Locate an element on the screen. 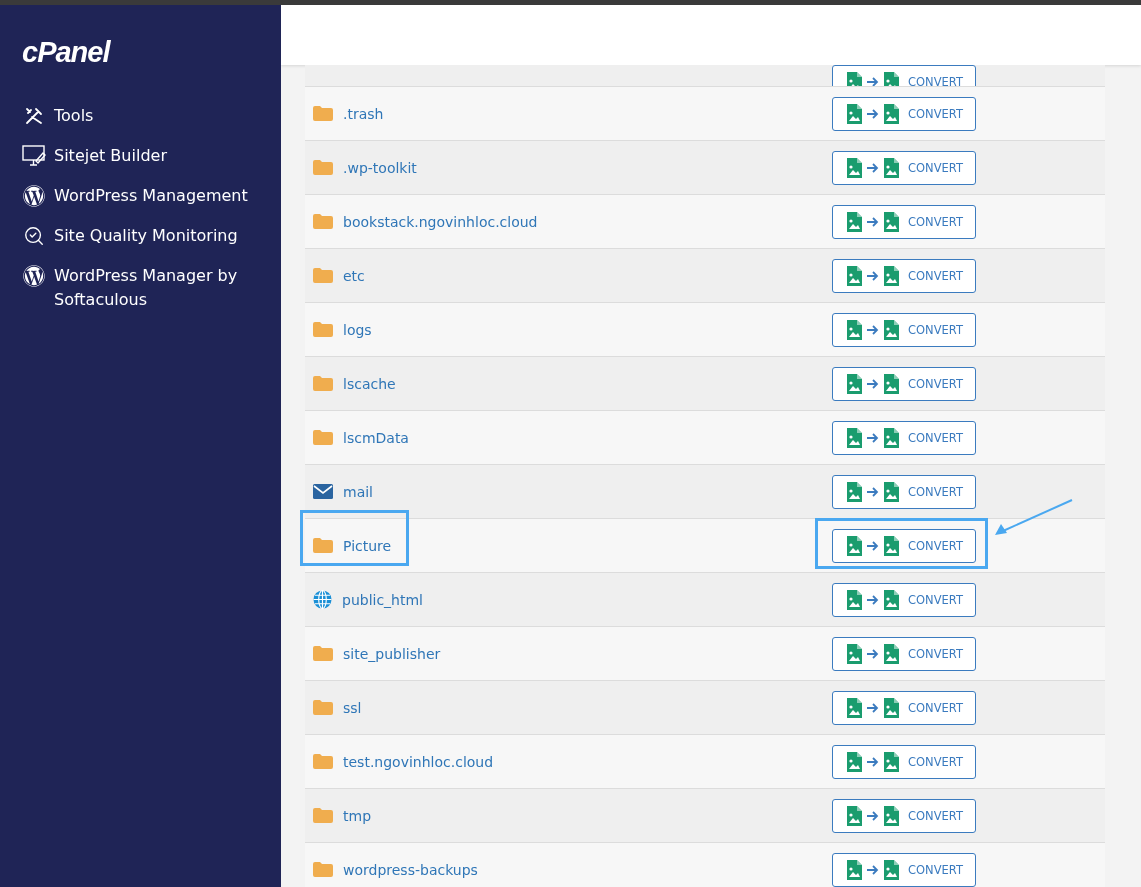  folder-link: .trash is located at coordinates (363, 113).